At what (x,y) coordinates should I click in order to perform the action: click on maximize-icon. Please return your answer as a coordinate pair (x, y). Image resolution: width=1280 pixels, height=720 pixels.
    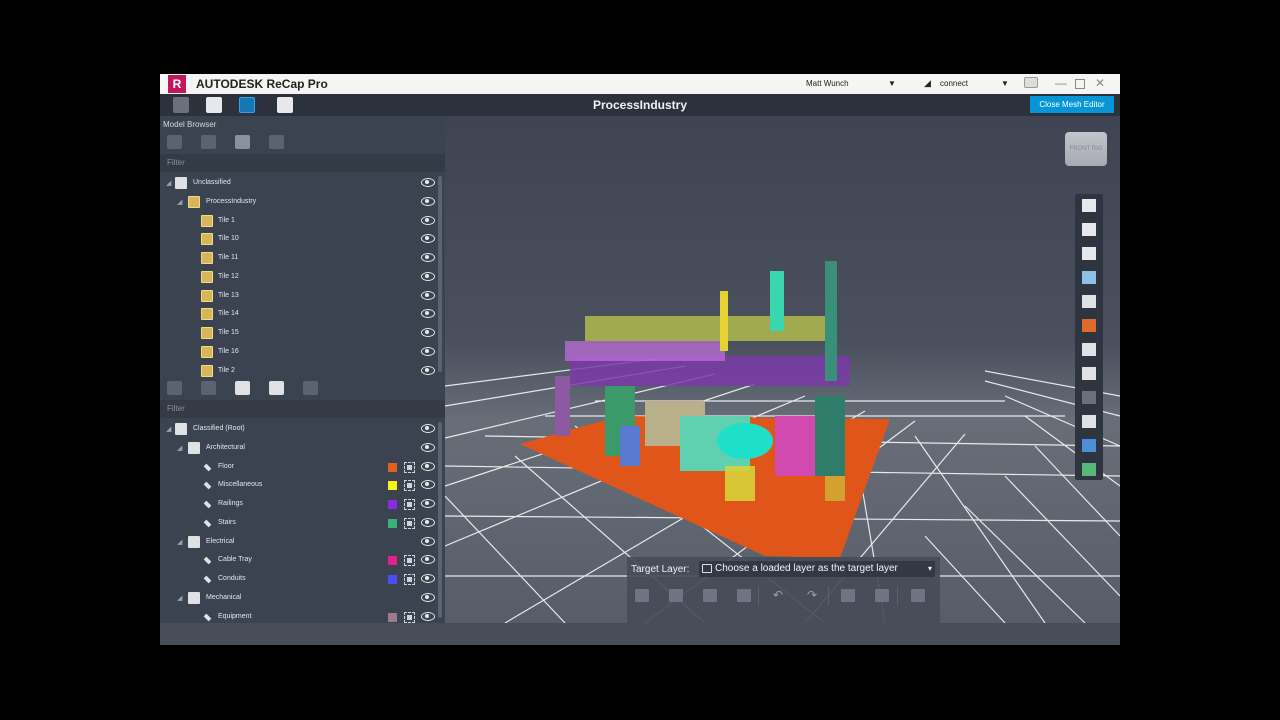
    Looking at the image, I should click on (1080, 84).